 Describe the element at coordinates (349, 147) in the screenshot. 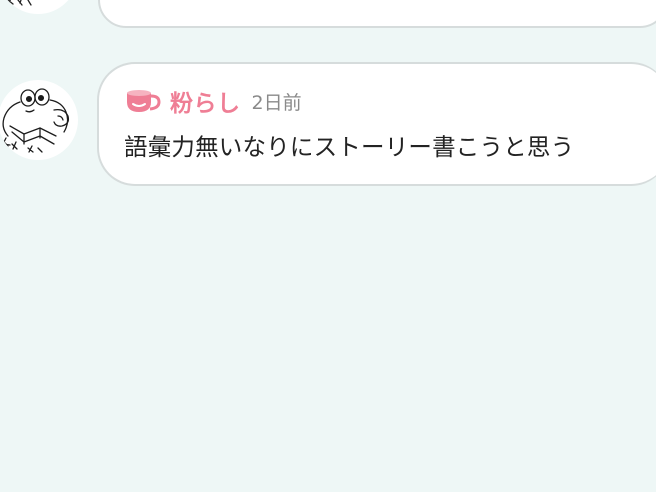

I see `post-message: 語彙力無いなりにストーリー書こうと思う` at that location.